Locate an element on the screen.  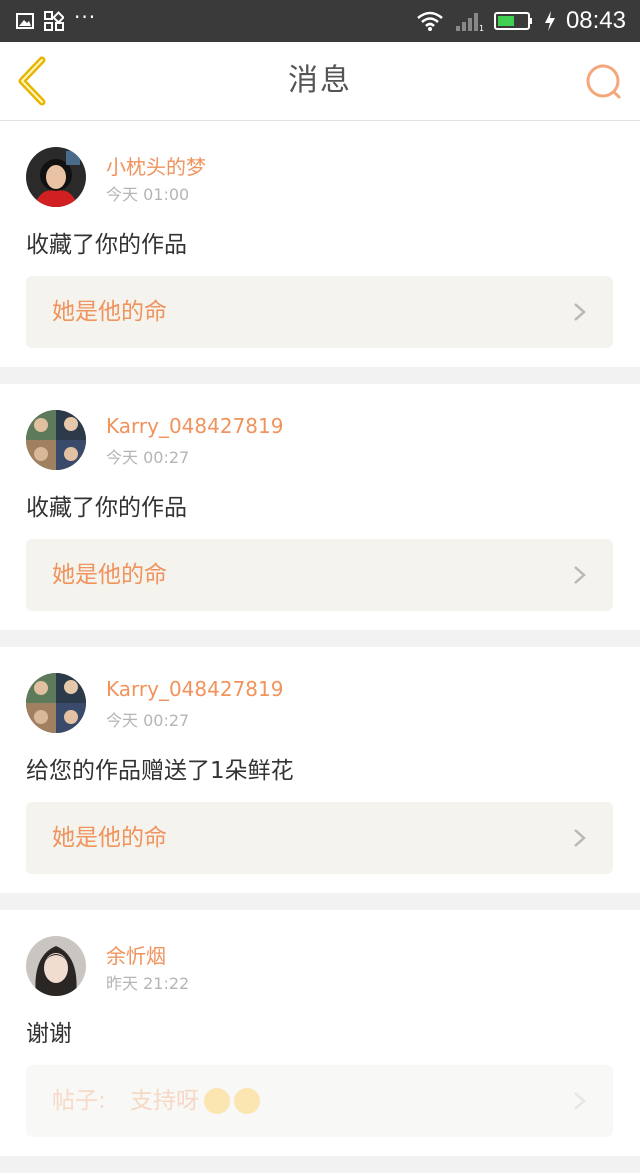
status-bar-left: ··· is located at coordinates (56, 21).